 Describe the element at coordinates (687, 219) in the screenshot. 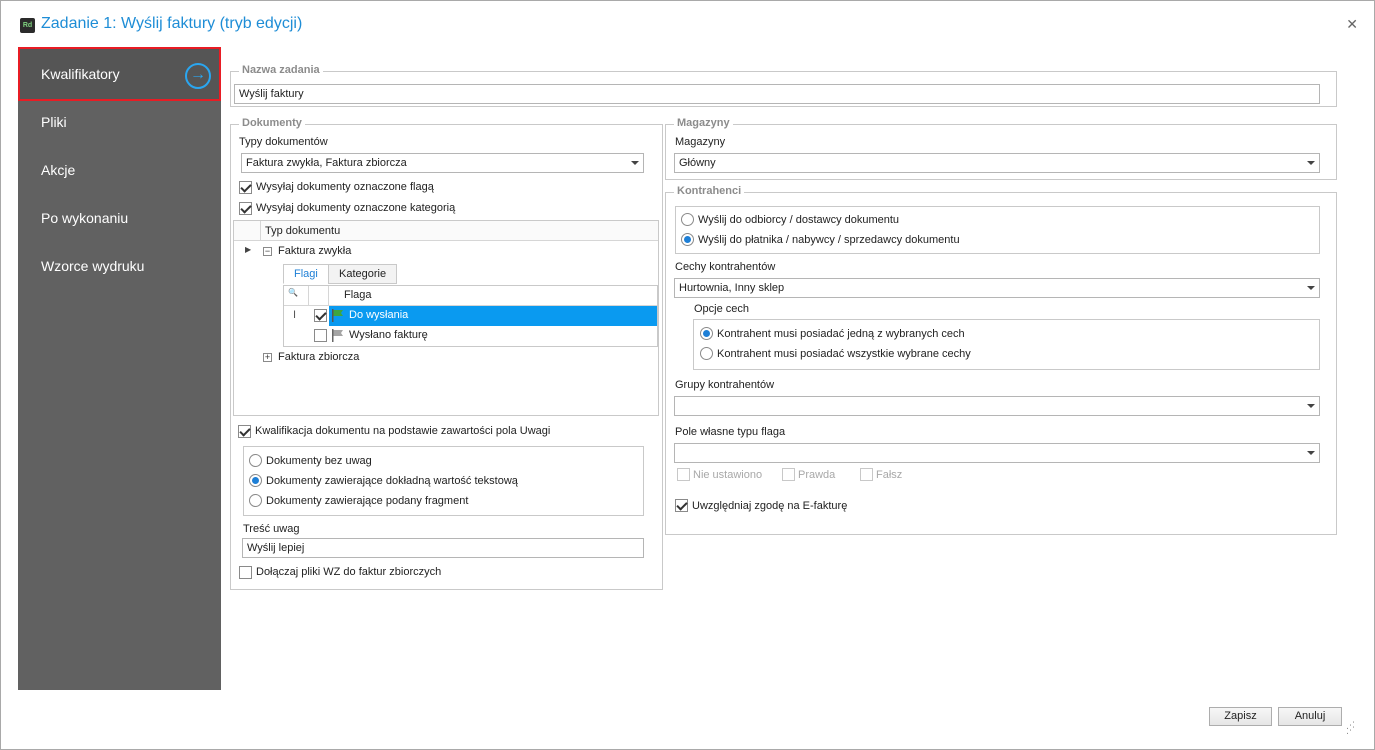

I see `send-to-receiver-radio` at that location.